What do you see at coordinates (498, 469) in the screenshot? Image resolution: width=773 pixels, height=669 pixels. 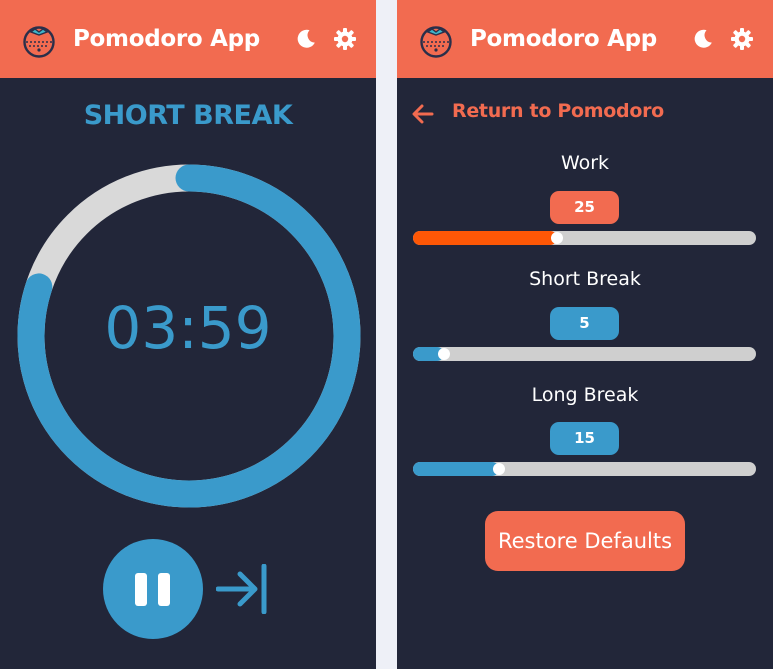 I see `long-break-slider-thumb` at bounding box center [498, 469].